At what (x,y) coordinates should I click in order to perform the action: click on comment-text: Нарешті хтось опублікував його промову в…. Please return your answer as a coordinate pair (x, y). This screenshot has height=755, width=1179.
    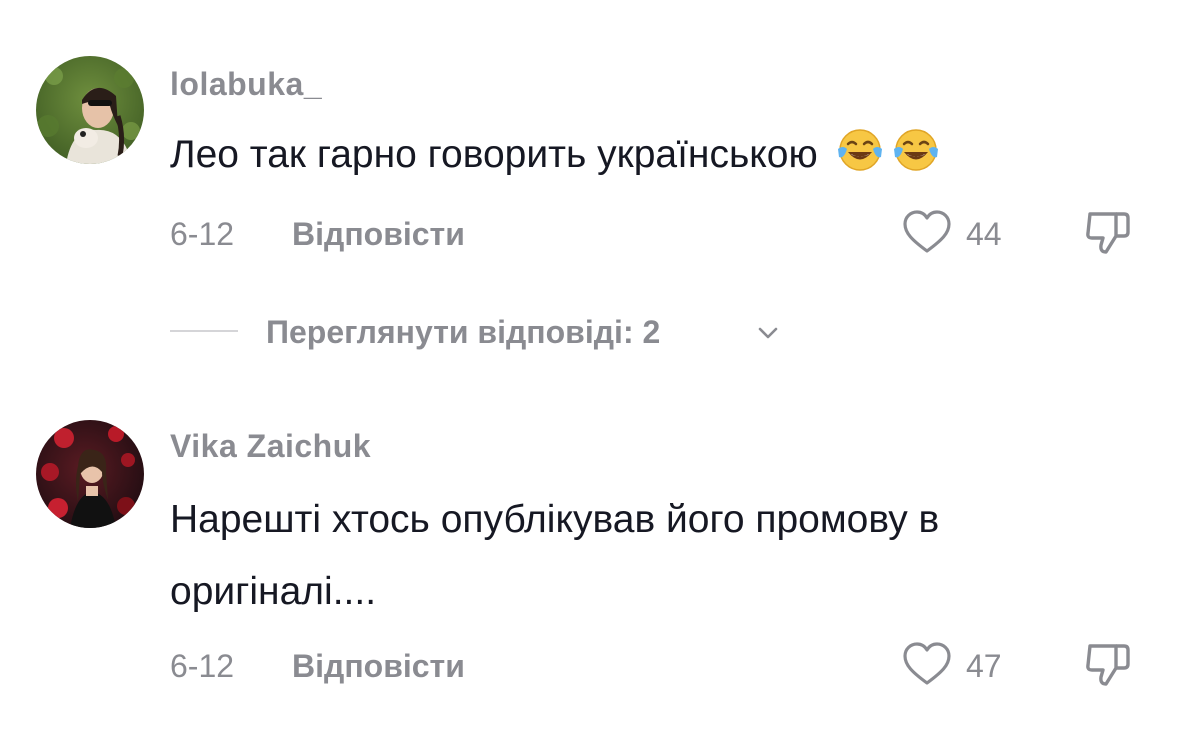
    Looking at the image, I should click on (555, 555).